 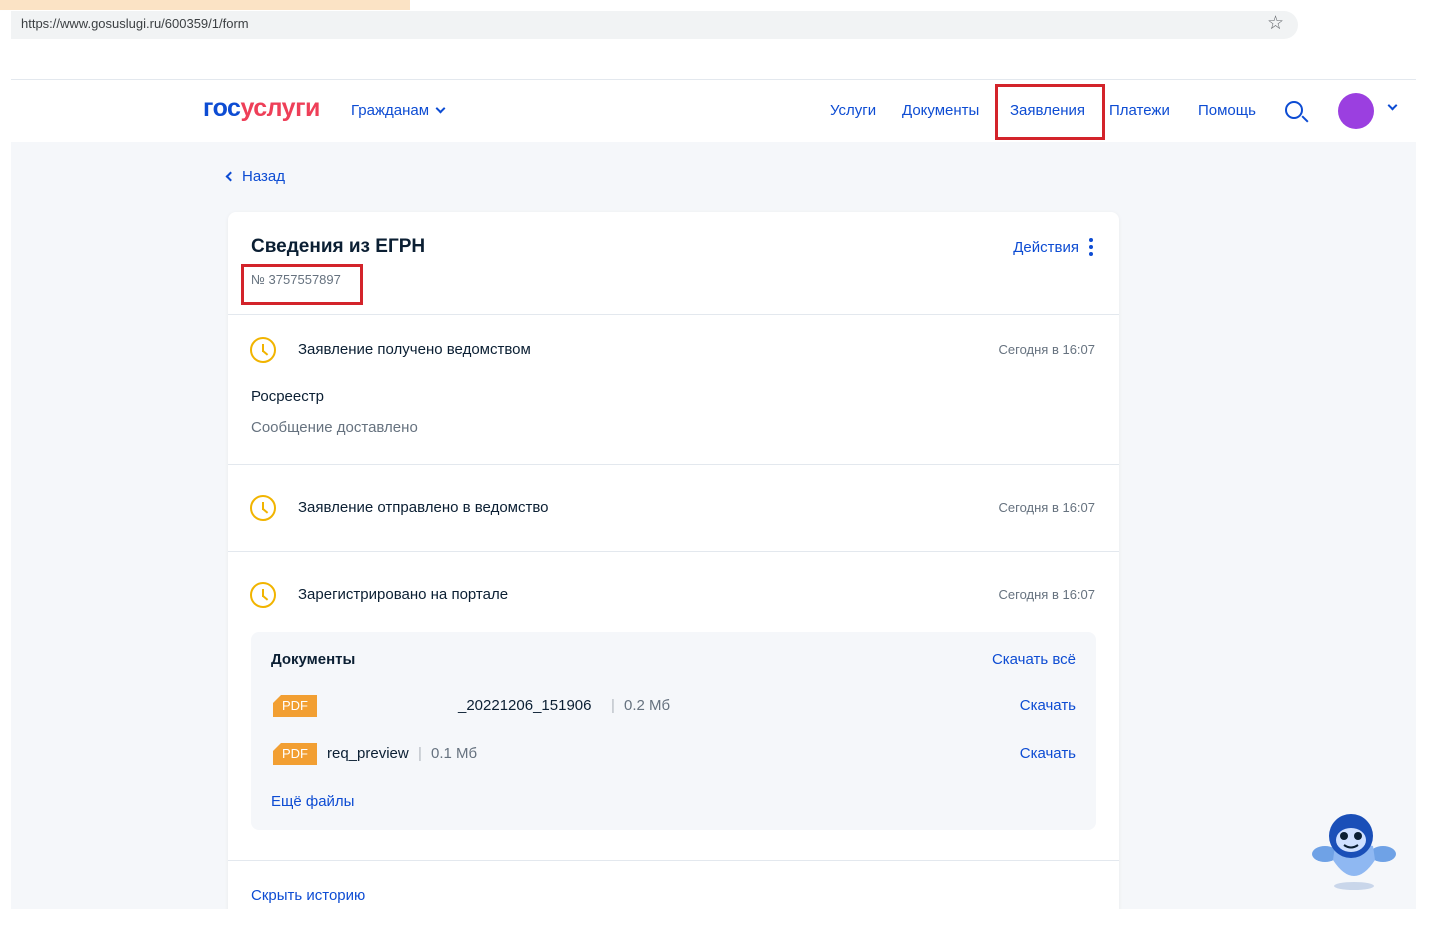 What do you see at coordinates (1354, 852) in the screenshot?
I see `assistant-robot-icon` at bounding box center [1354, 852].